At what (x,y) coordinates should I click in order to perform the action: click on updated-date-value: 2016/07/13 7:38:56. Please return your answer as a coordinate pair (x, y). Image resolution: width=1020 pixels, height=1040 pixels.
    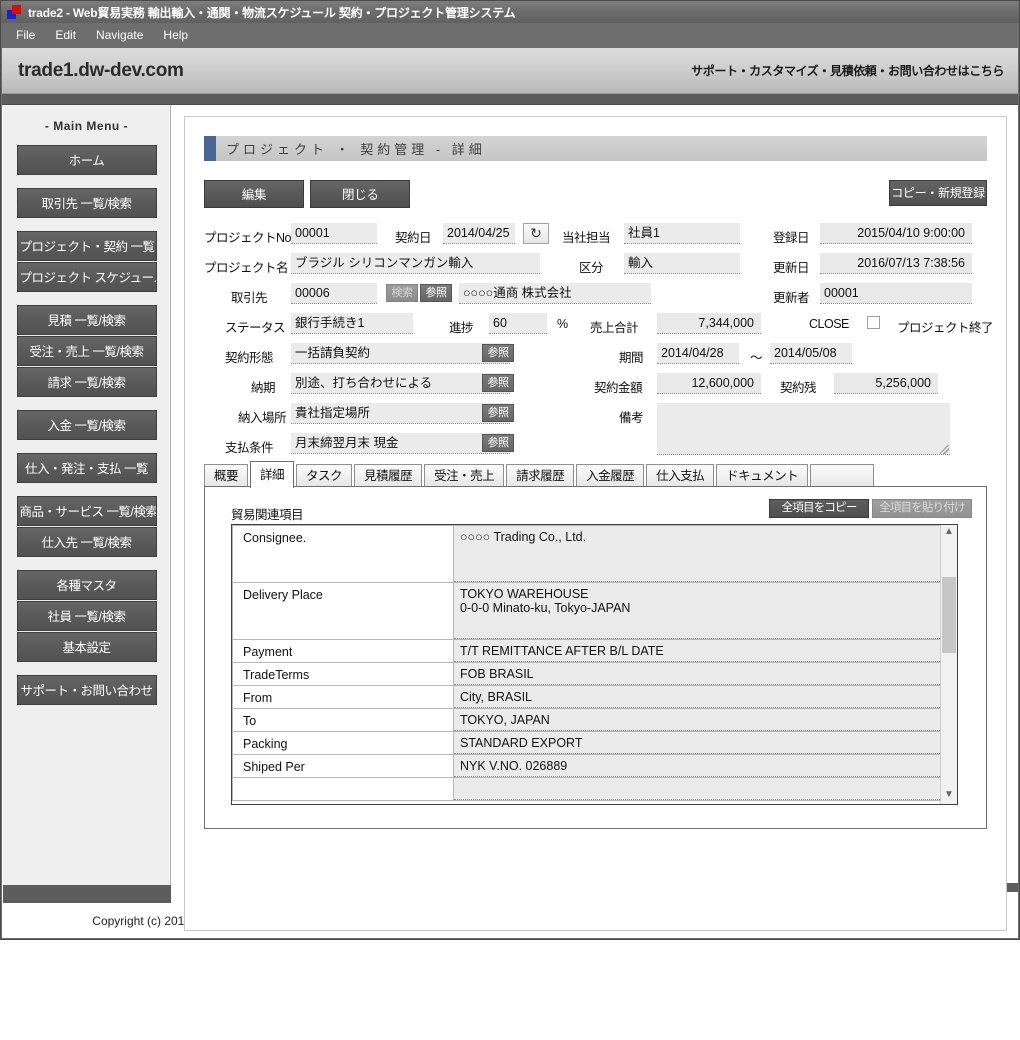
    Looking at the image, I should click on (896, 263).